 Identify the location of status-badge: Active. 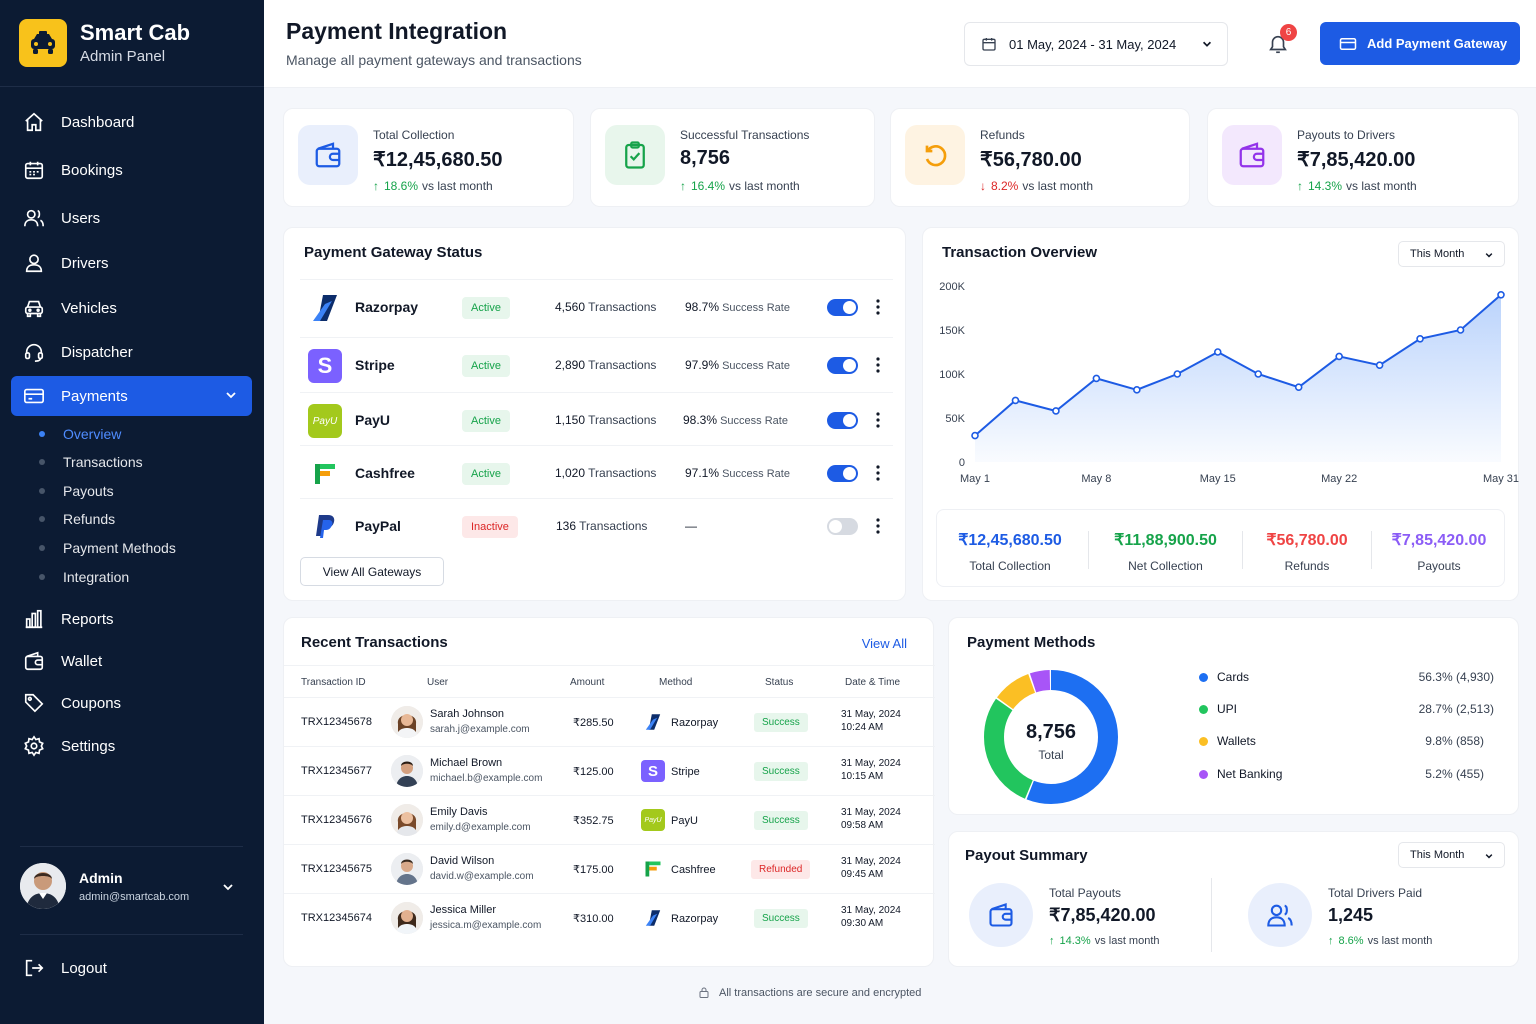
(486, 474).